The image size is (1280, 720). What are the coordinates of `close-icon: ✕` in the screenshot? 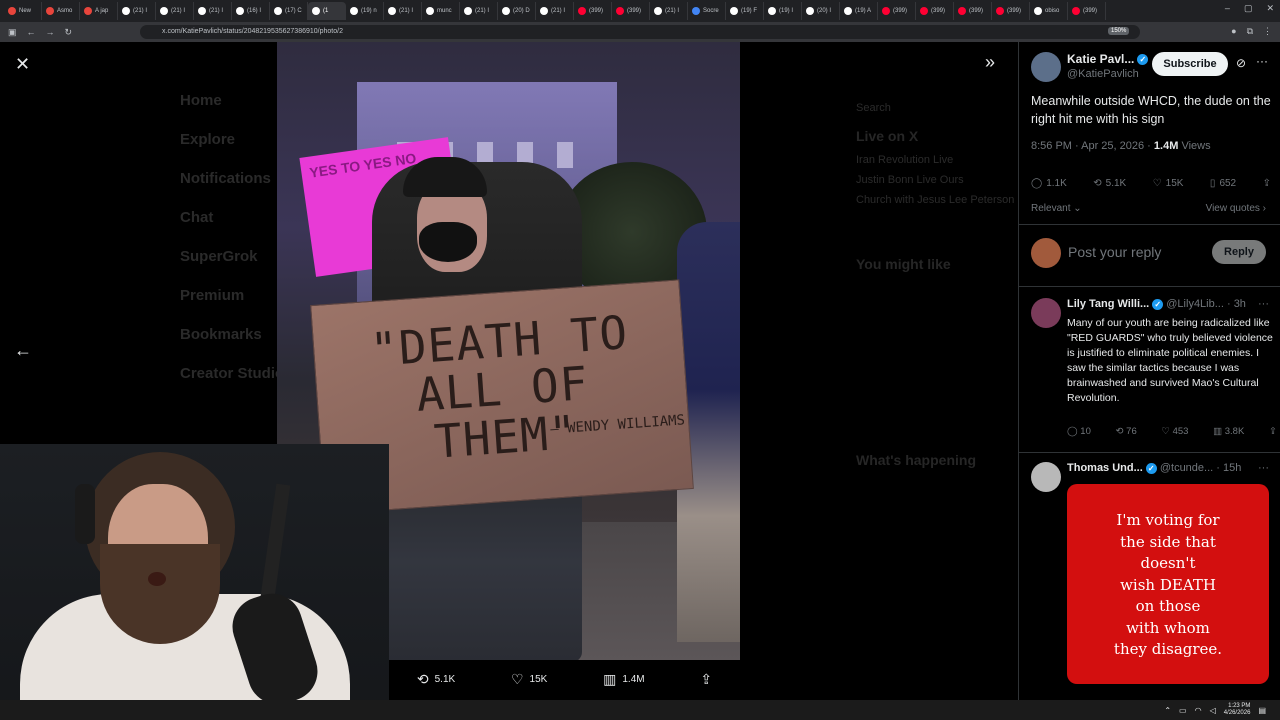 It's located at (22, 64).